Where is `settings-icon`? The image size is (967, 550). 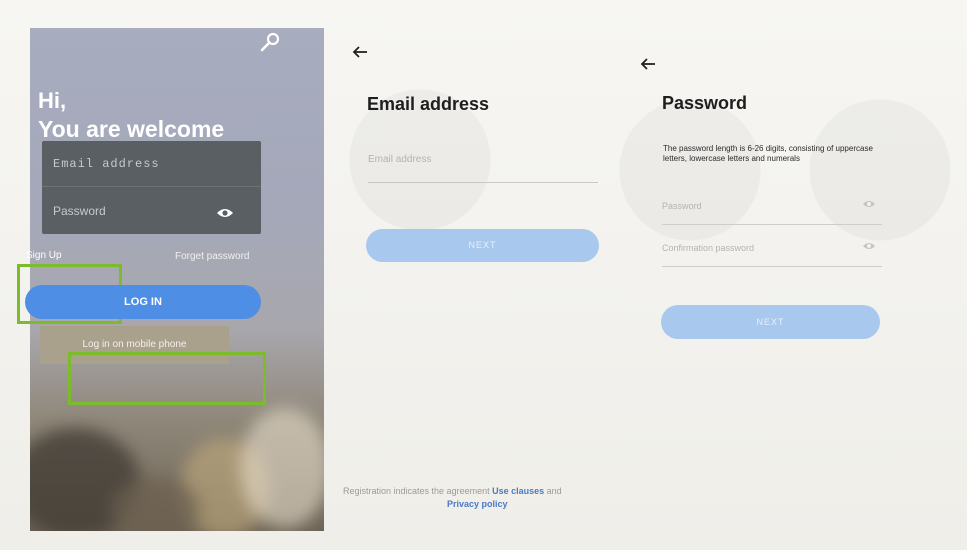 settings-icon is located at coordinates (270, 42).